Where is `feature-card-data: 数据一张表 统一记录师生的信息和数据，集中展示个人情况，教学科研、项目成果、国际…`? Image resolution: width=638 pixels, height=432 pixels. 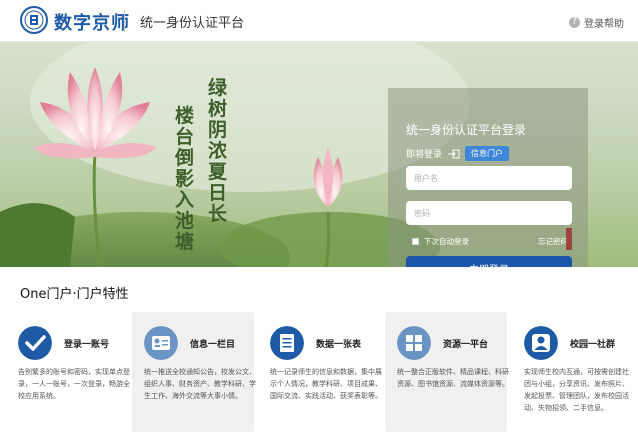 feature-card-data: 数据一张表 统一记录师生的信息和数据，集中展示个人情况，教学科研、项目成果、国际… is located at coordinates (331, 372).